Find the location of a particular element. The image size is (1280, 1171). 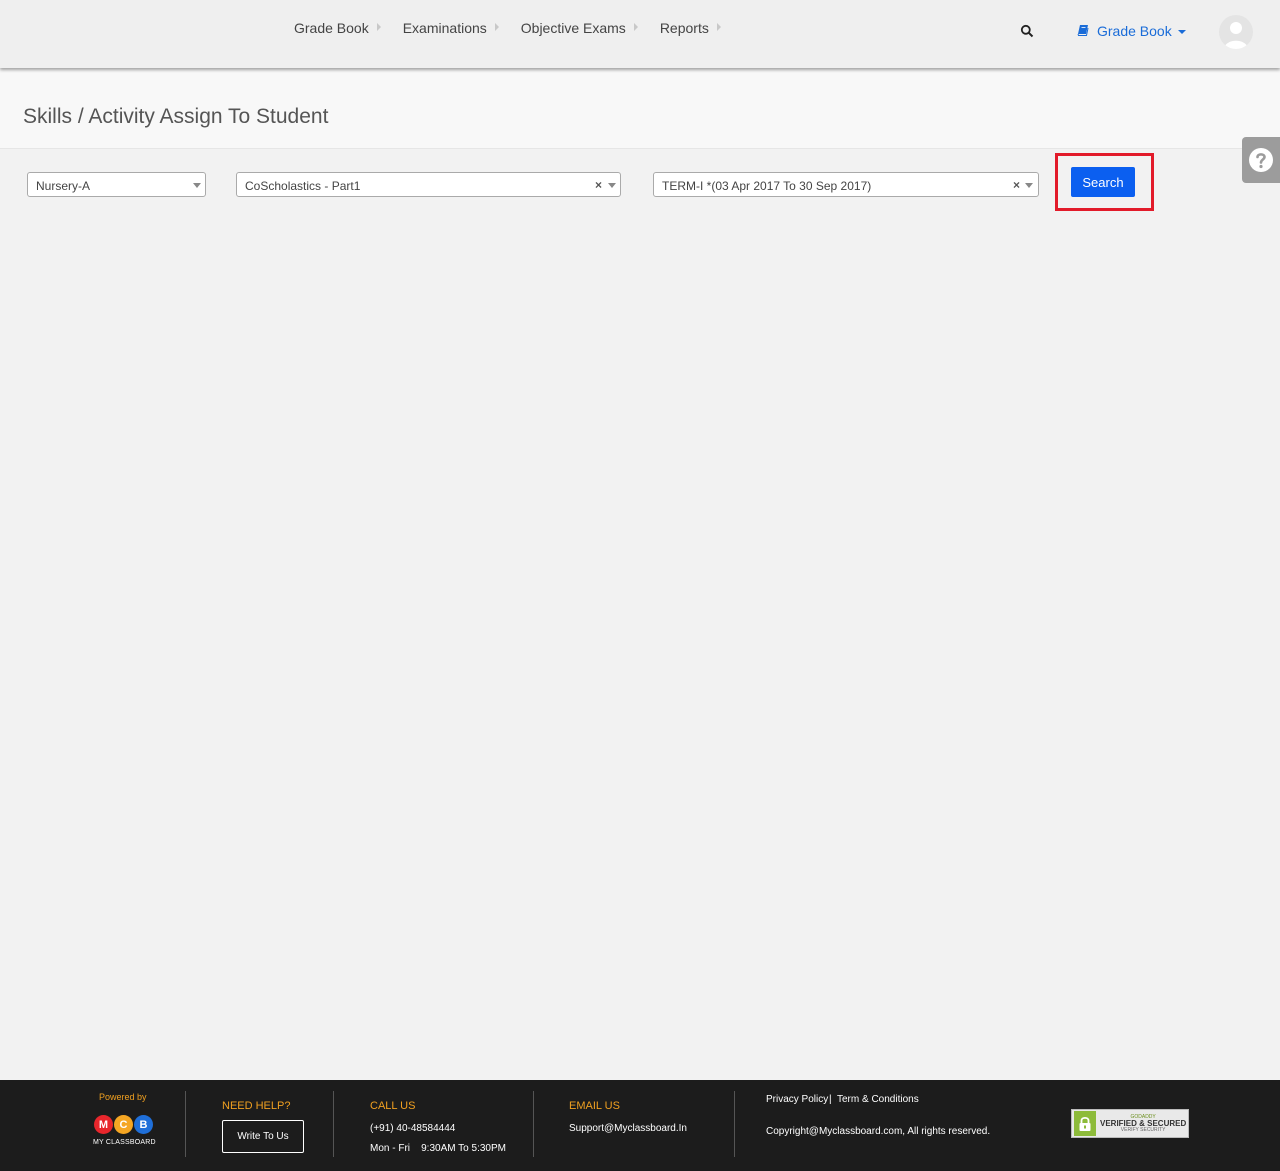

logo-letter: B is located at coordinates (143, 1124).